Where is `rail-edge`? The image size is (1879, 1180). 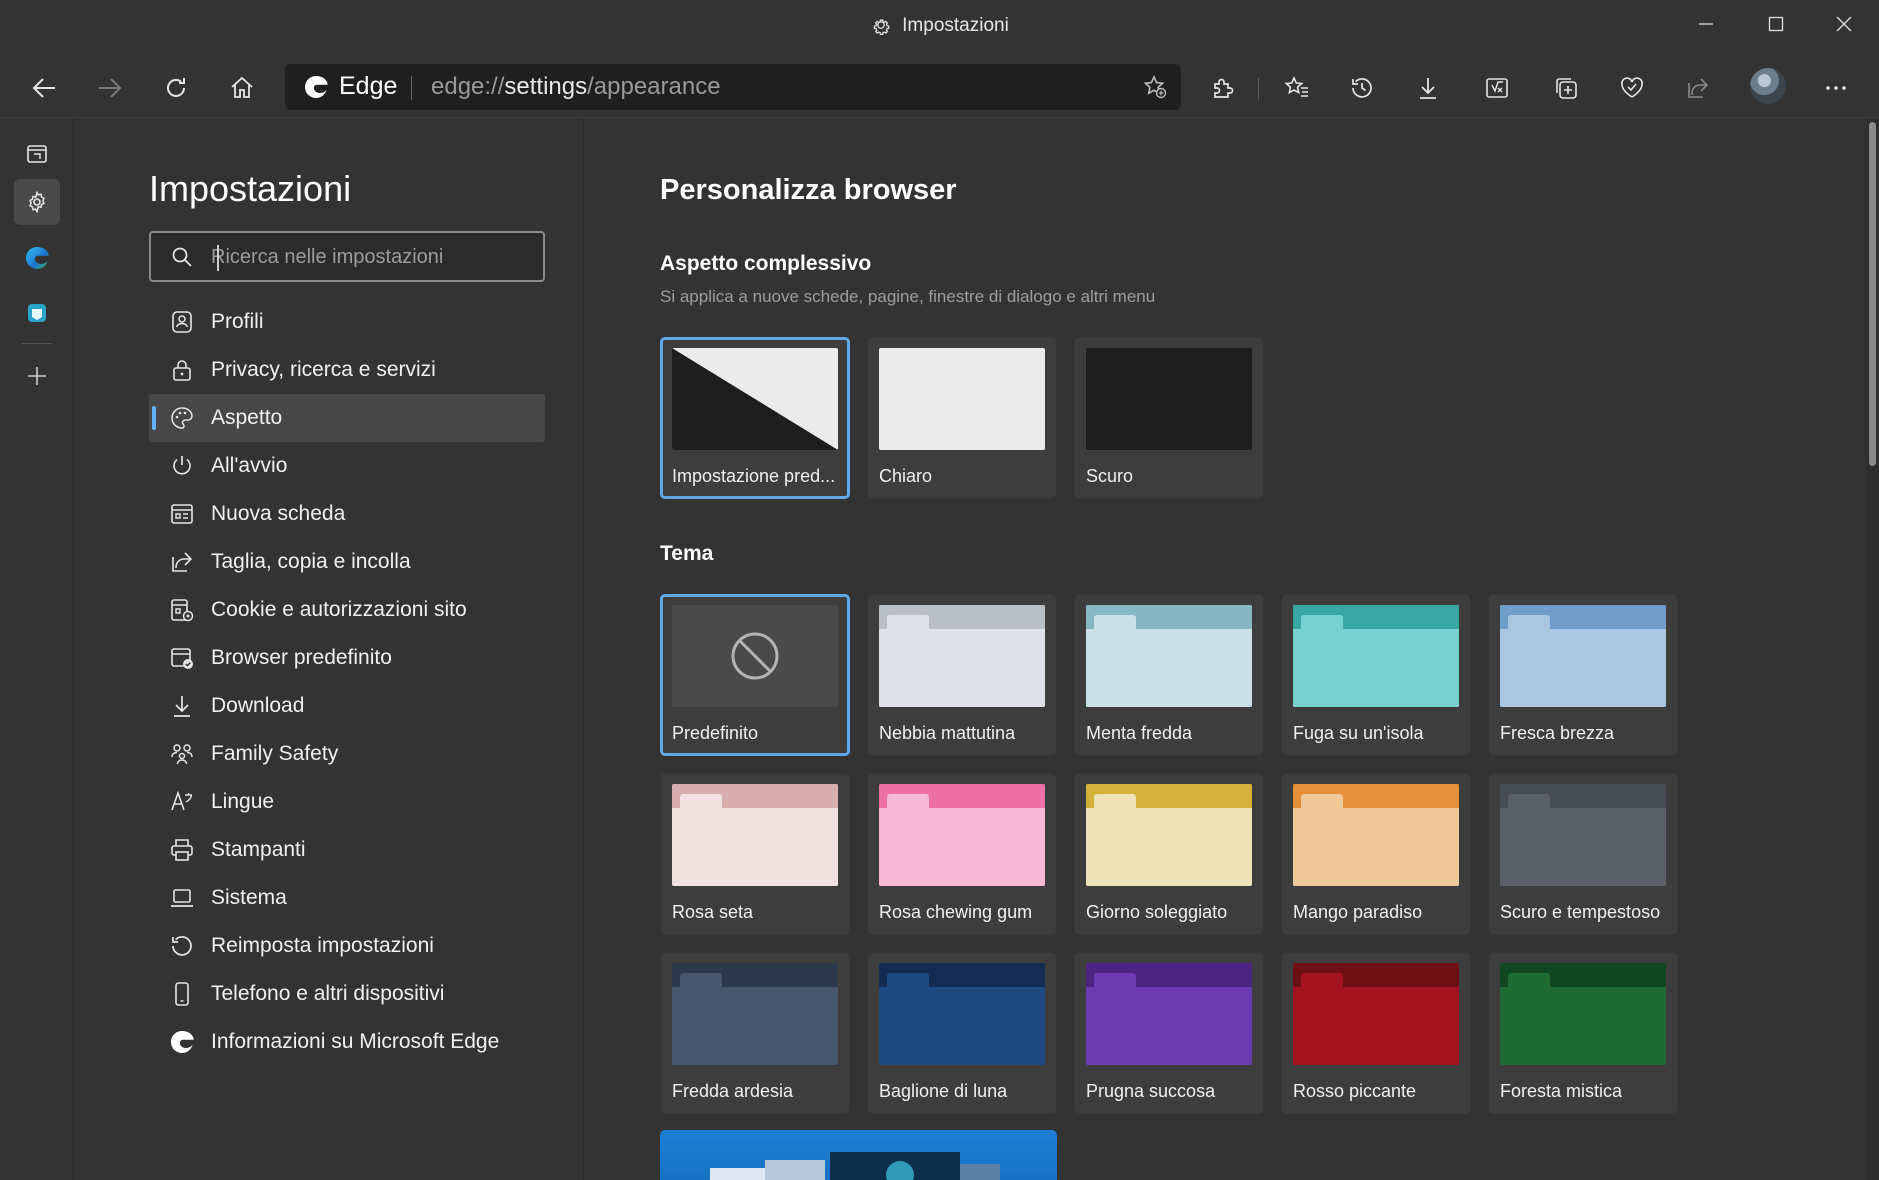 rail-edge is located at coordinates (37, 258).